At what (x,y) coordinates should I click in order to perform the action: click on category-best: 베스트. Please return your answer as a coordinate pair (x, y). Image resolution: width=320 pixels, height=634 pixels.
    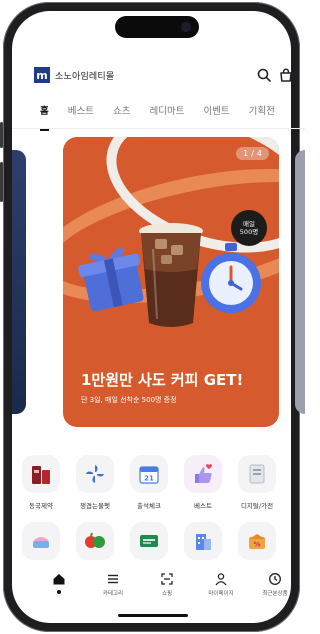
    Looking at the image, I should click on (203, 482).